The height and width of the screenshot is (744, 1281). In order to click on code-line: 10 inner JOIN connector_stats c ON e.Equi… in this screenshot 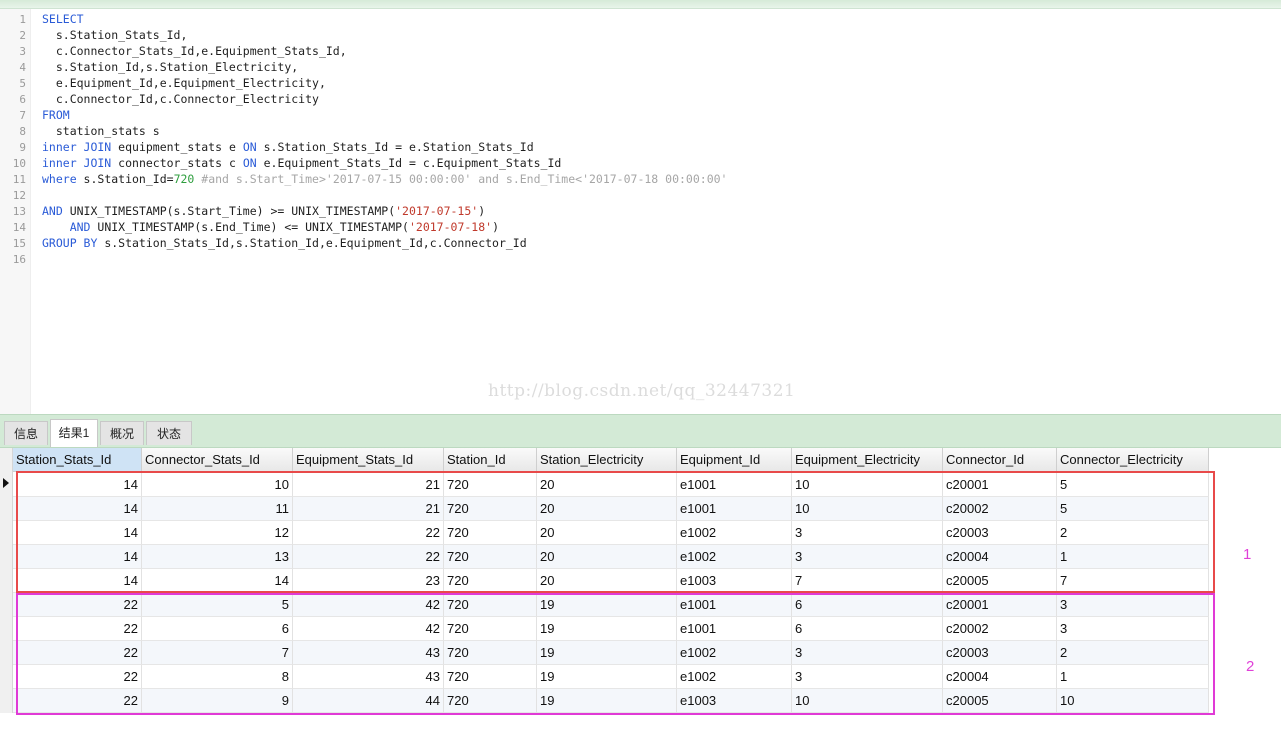, I will do `click(281, 163)`.